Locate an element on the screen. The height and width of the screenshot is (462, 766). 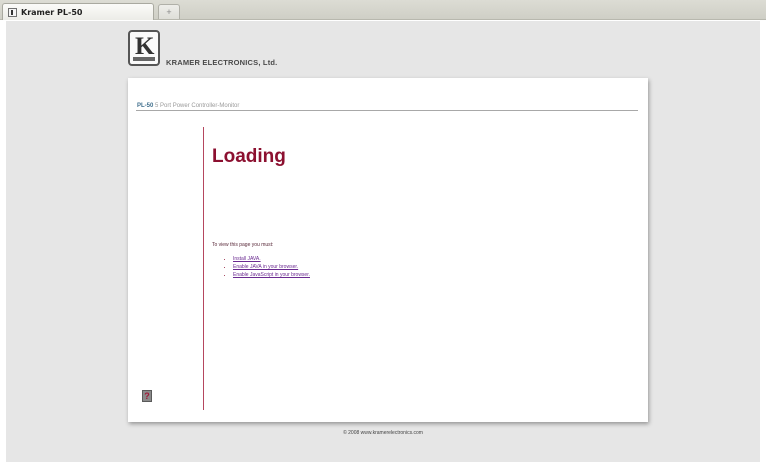
browser-tab: Kramer PL-50 is located at coordinates (78, 11).